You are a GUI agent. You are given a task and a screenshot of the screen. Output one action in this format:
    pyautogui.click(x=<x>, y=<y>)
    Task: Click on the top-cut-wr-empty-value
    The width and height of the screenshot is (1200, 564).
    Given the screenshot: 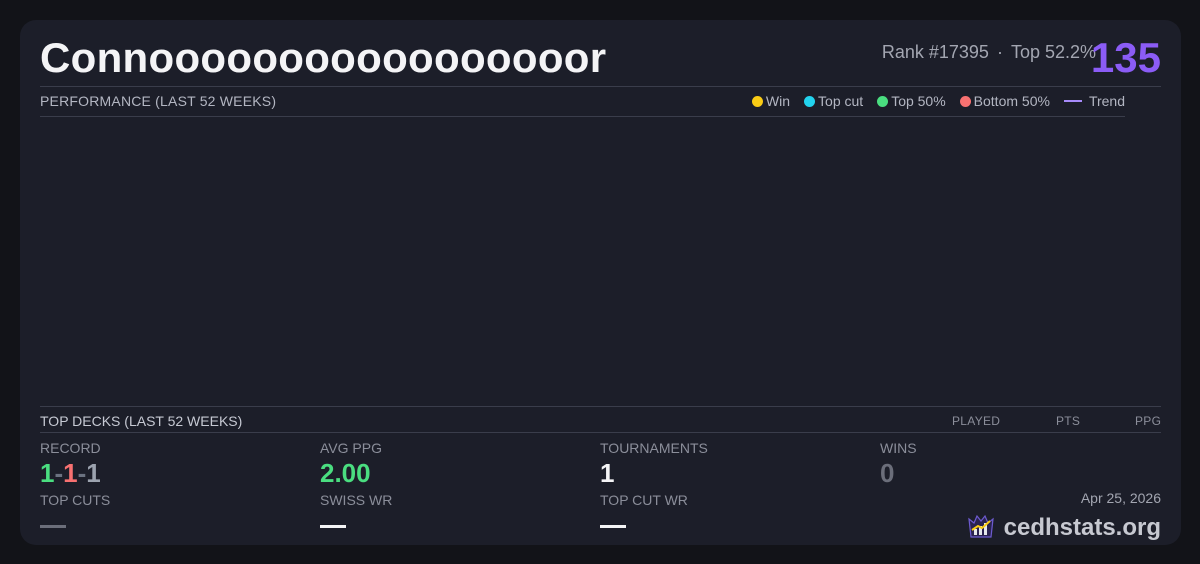 What is the action you would take?
    pyautogui.click(x=613, y=526)
    